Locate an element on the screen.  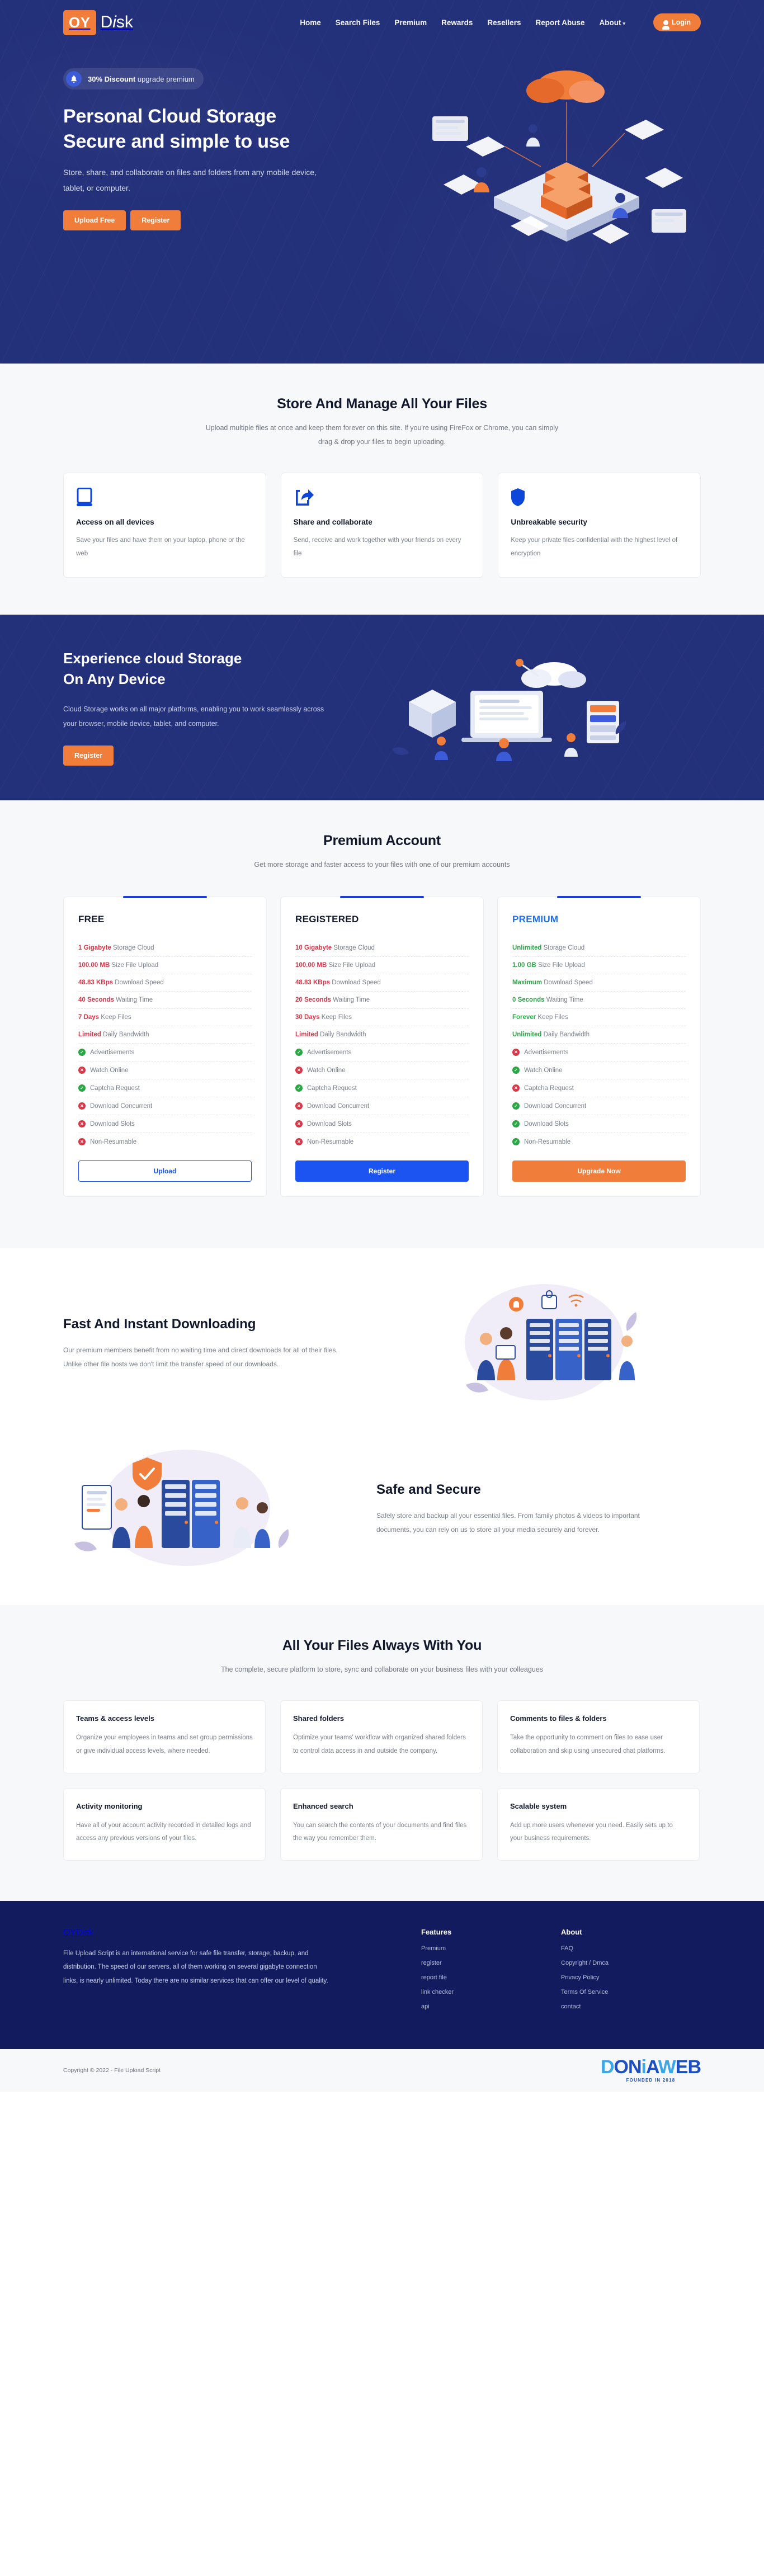
feature-card-title: Unbreakable security is located at coordinates (549, 522).